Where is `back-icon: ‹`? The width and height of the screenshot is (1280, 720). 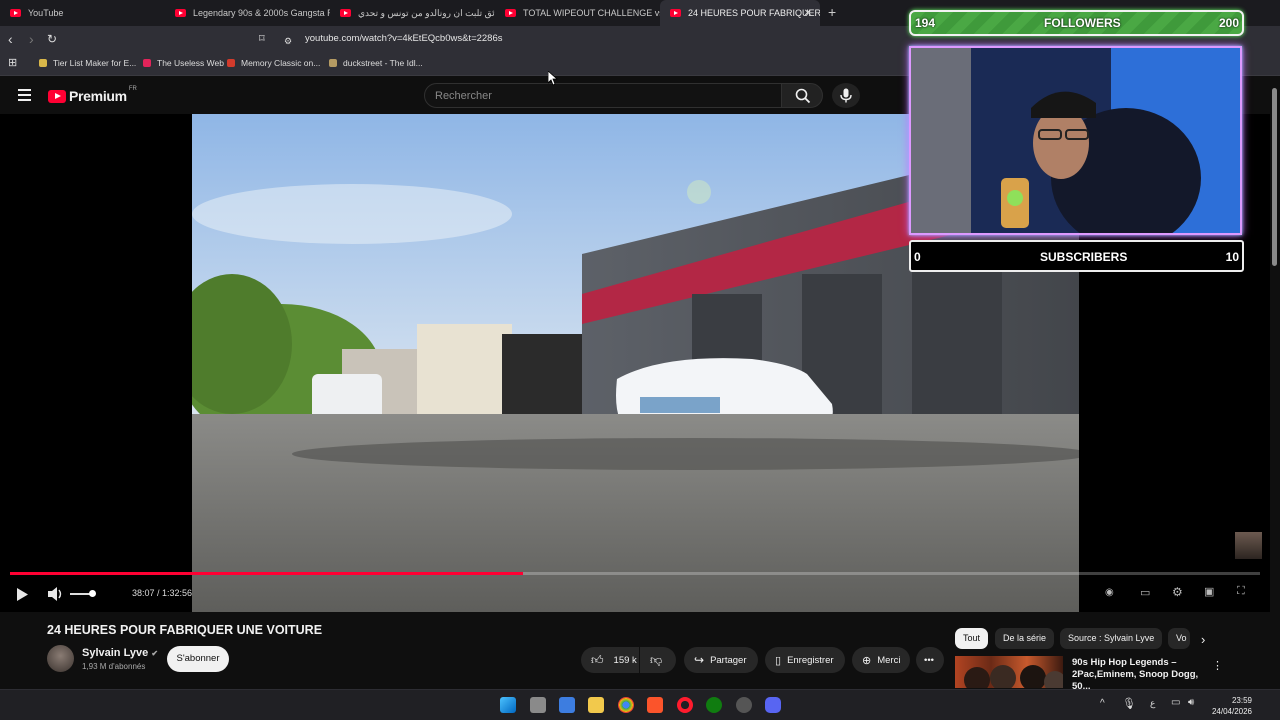
back-icon: ‹ is located at coordinates (10, 39).